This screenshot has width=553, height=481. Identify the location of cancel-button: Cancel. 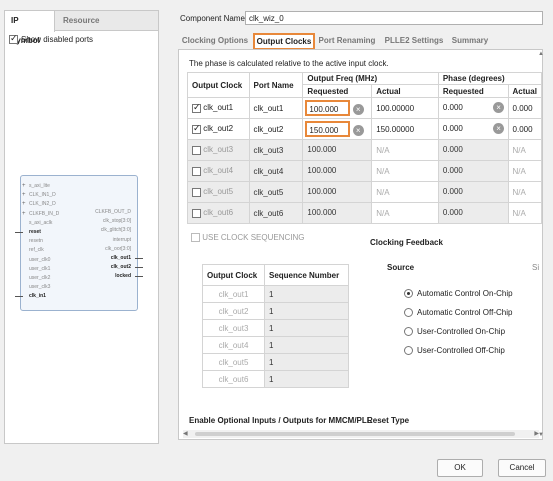
(522, 468).